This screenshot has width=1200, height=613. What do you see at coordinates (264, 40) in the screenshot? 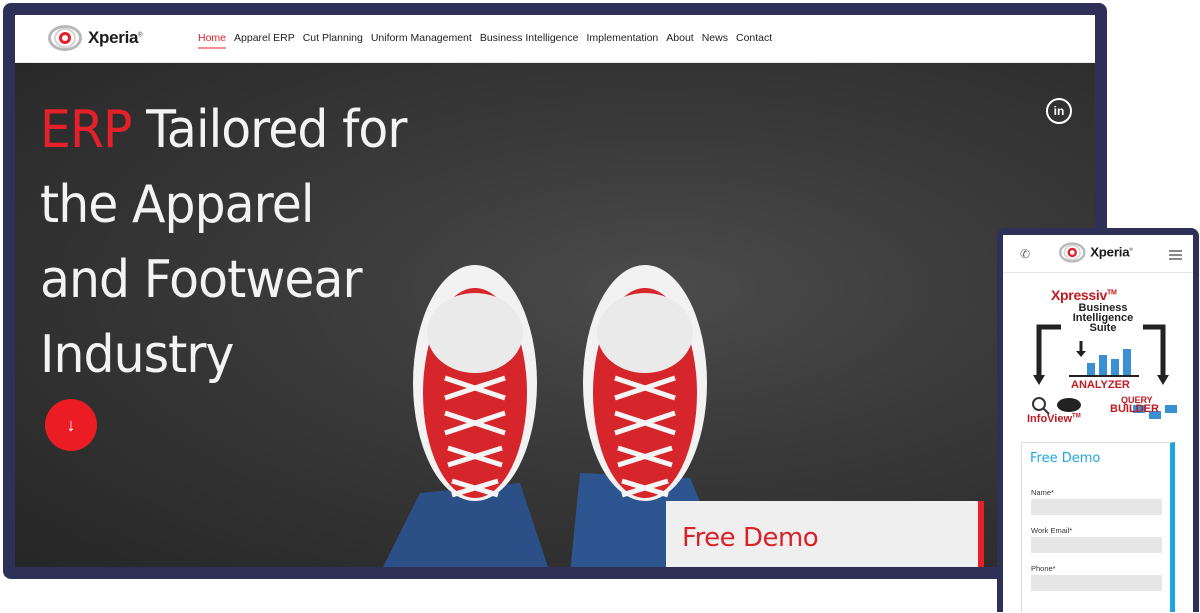
I see `nav-apparel-erp: Apparel ERP` at bounding box center [264, 40].